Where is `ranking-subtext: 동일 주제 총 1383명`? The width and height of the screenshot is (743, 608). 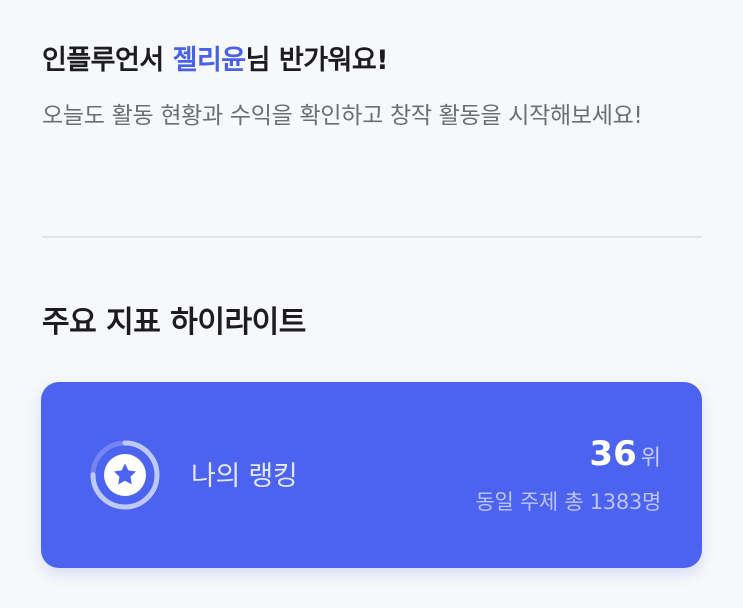 ranking-subtext: 동일 주제 총 1383명 is located at coordinates (568, 502).